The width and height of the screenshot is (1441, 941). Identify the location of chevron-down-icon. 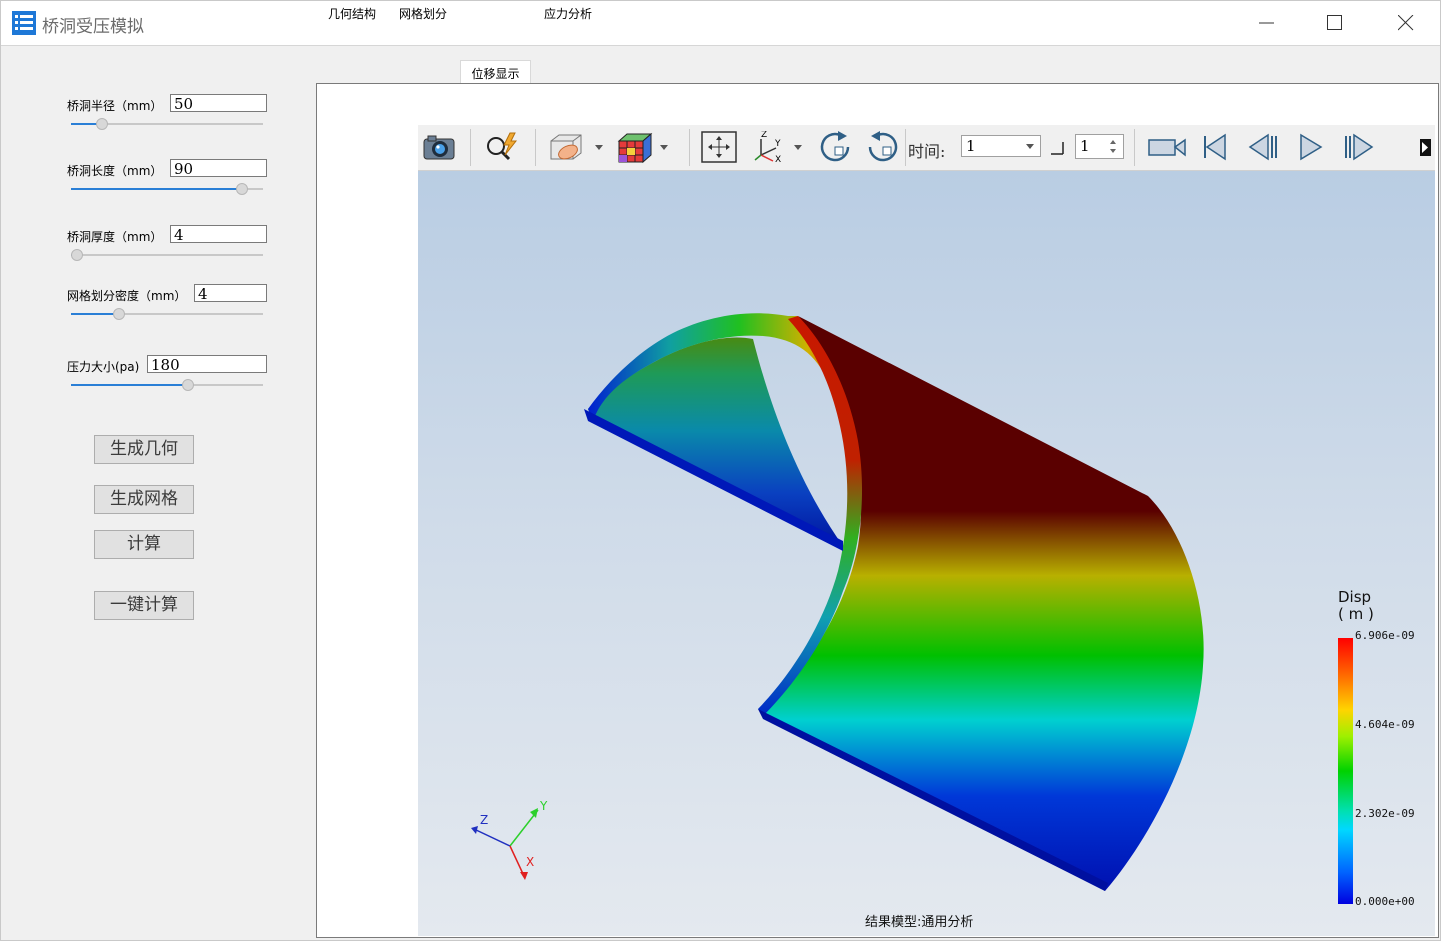
(1030, 146).